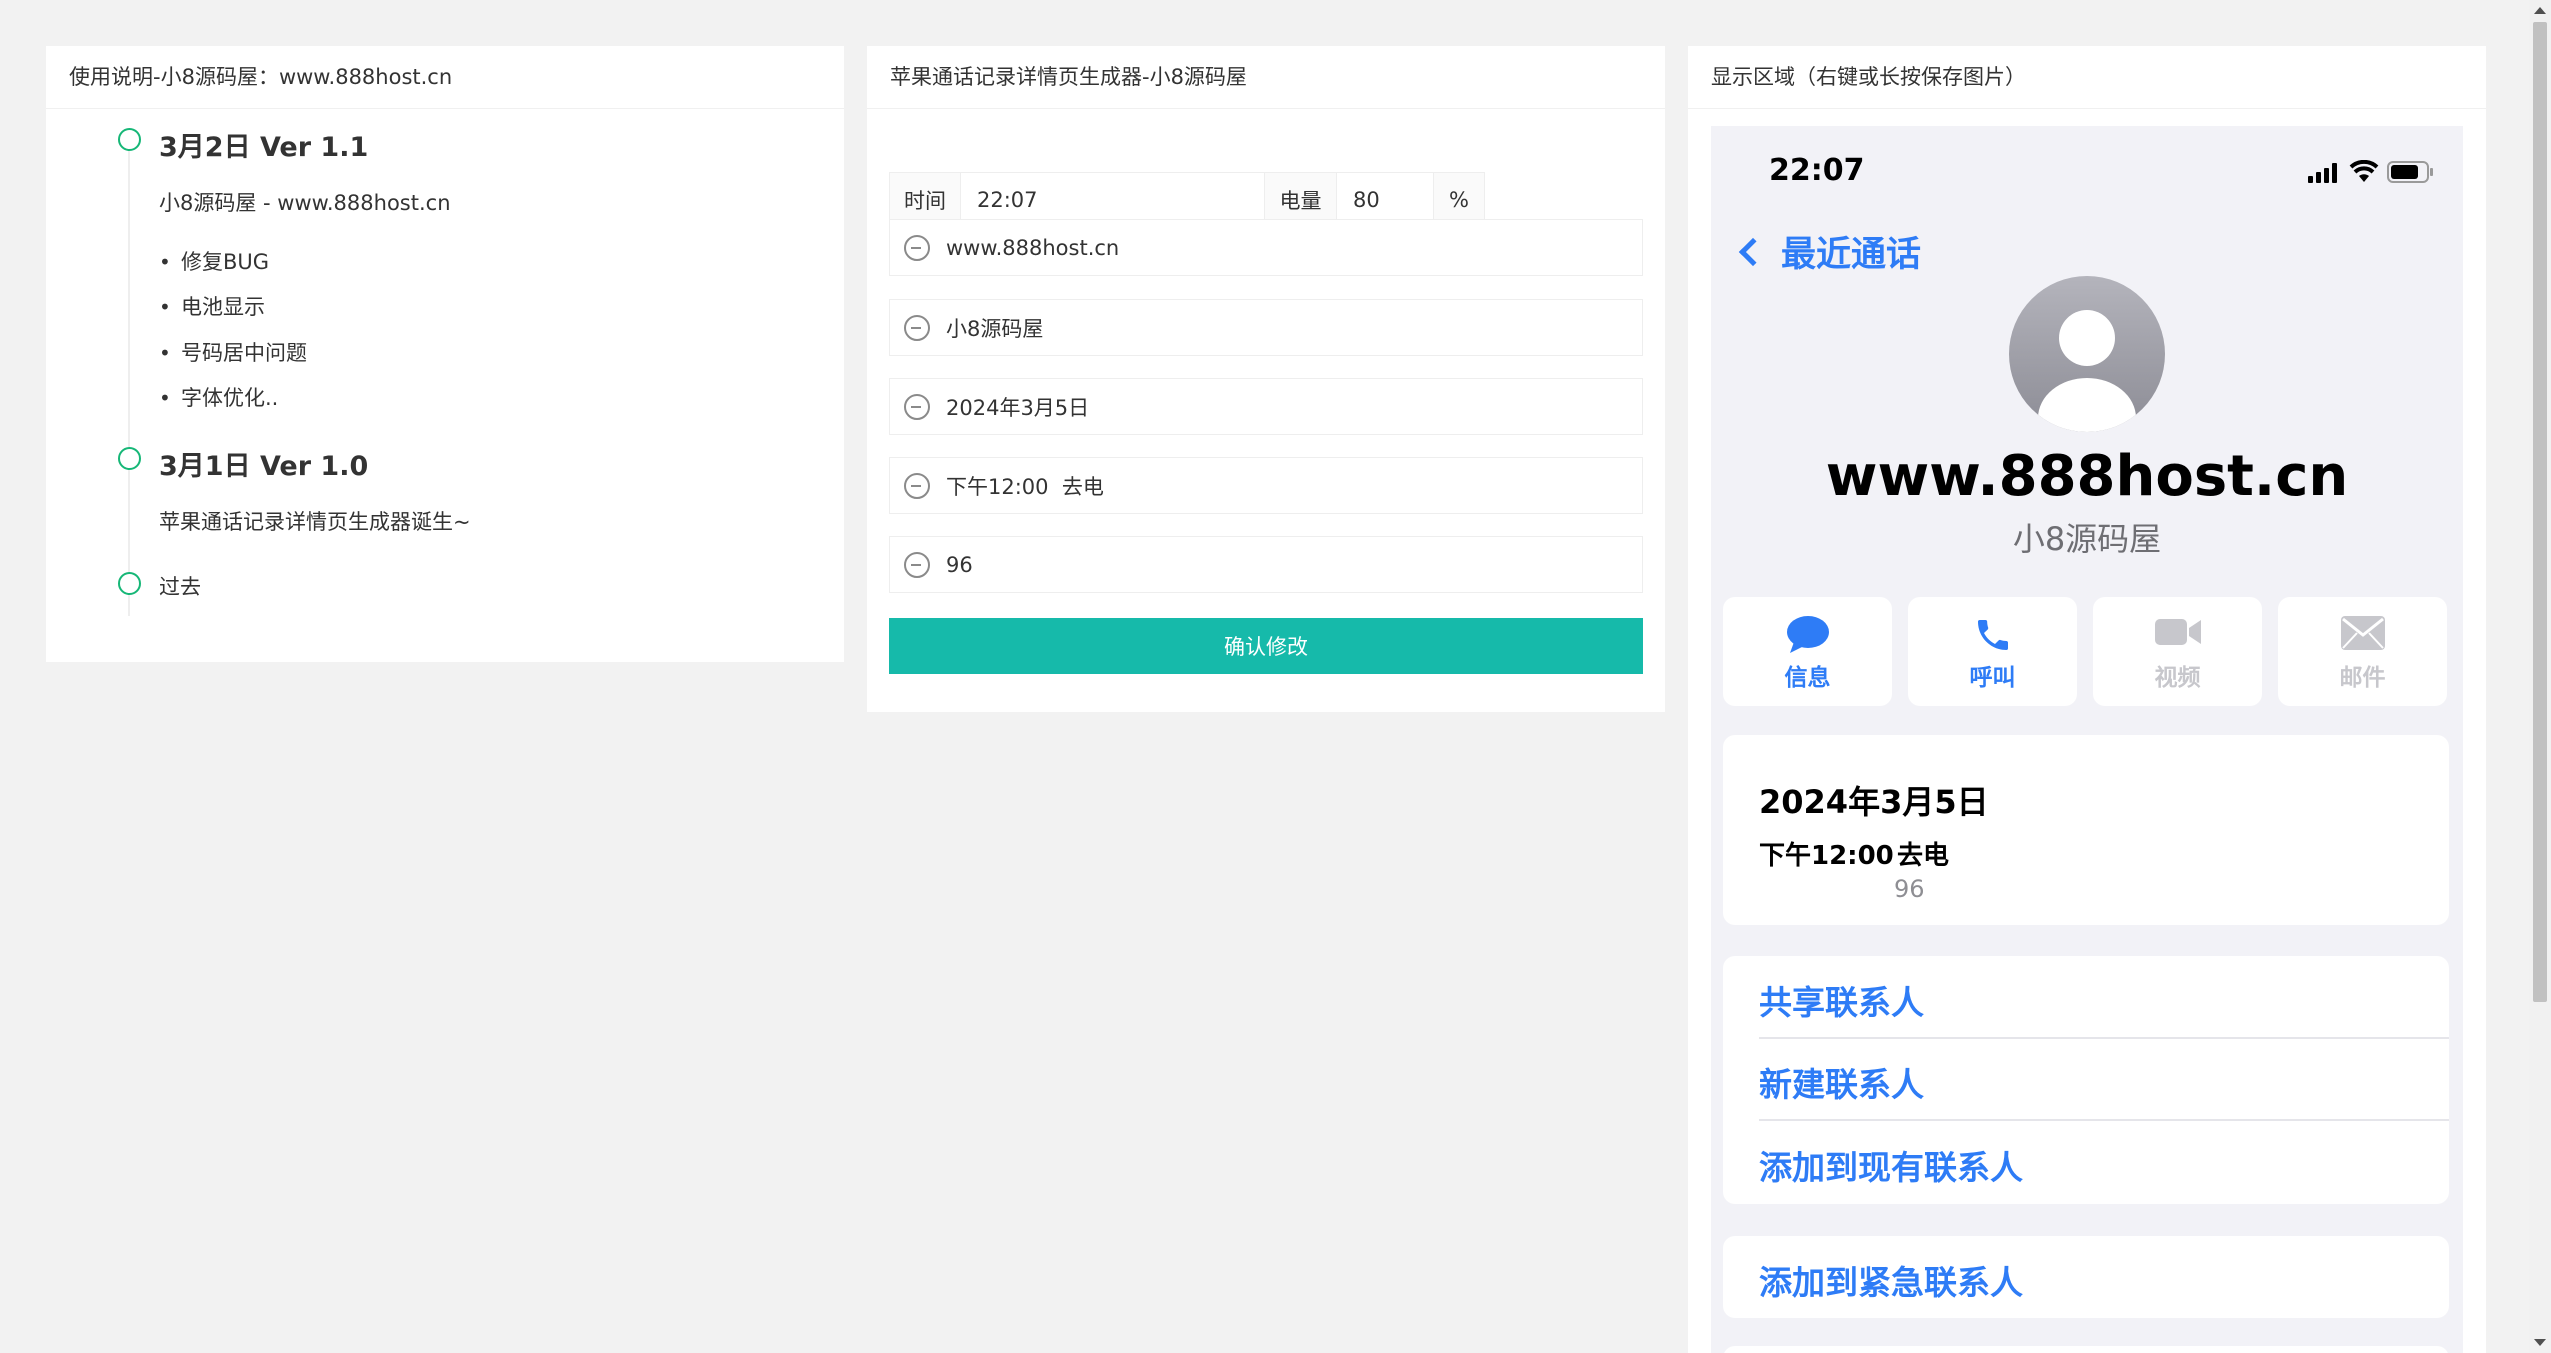 The image size is (2551, 1353). Describe the element at coordinates (2086, 1277) in the screenshot. I see `emergency-contact-card: 添加到紧急联系人` at that location.